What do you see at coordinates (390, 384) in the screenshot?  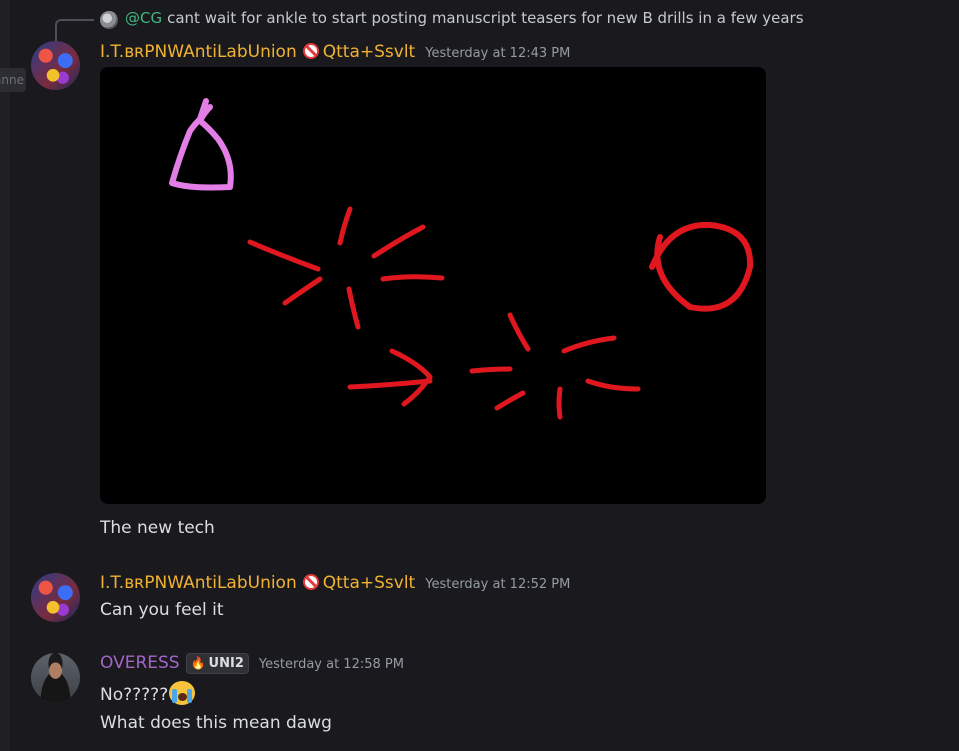 I see `red-arrow` at bounding box center [390, 384].